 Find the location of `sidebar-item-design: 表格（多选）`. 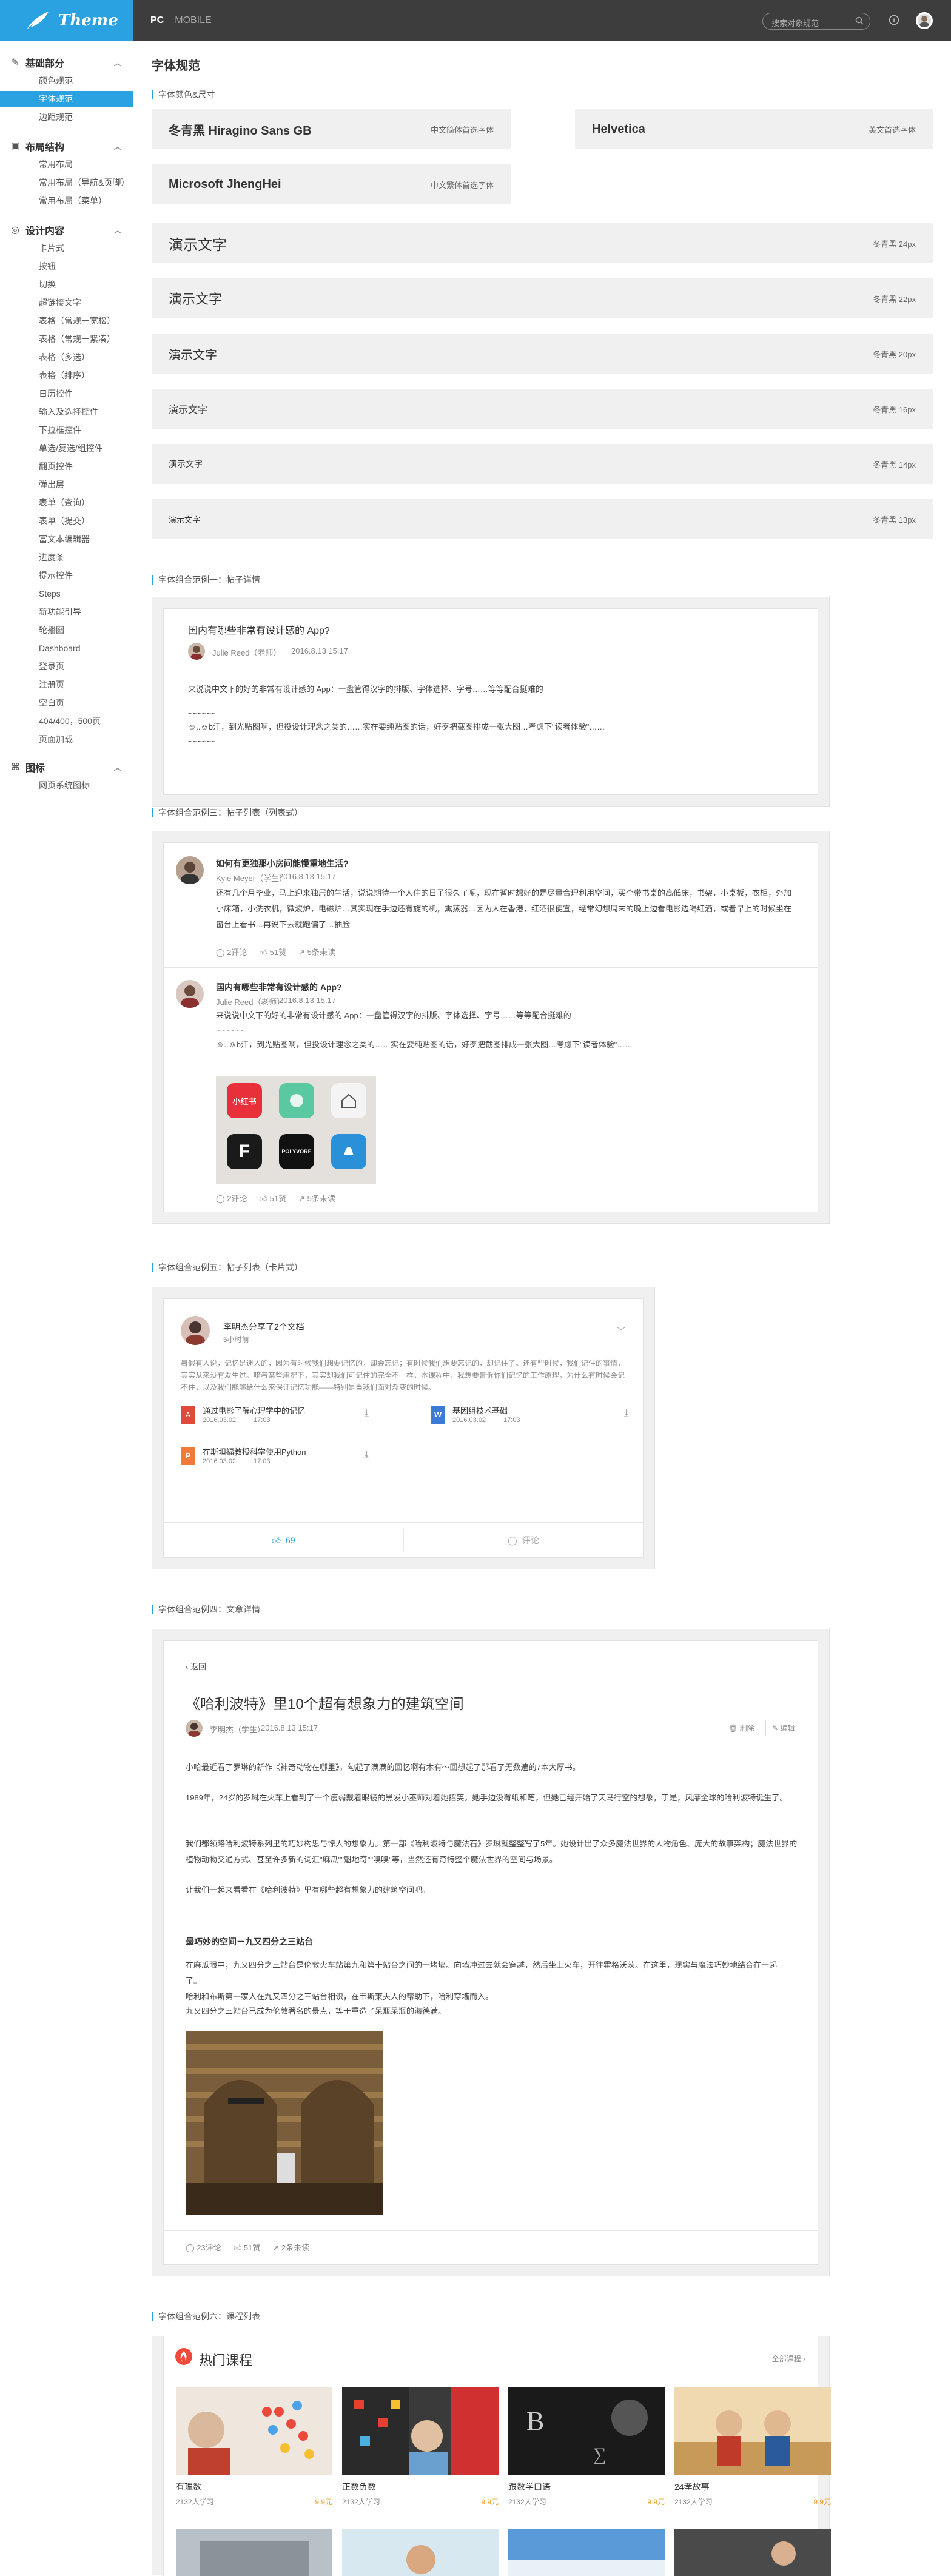

sidebar-item-design: 表格（多选） is located at coordinates (66, 357).